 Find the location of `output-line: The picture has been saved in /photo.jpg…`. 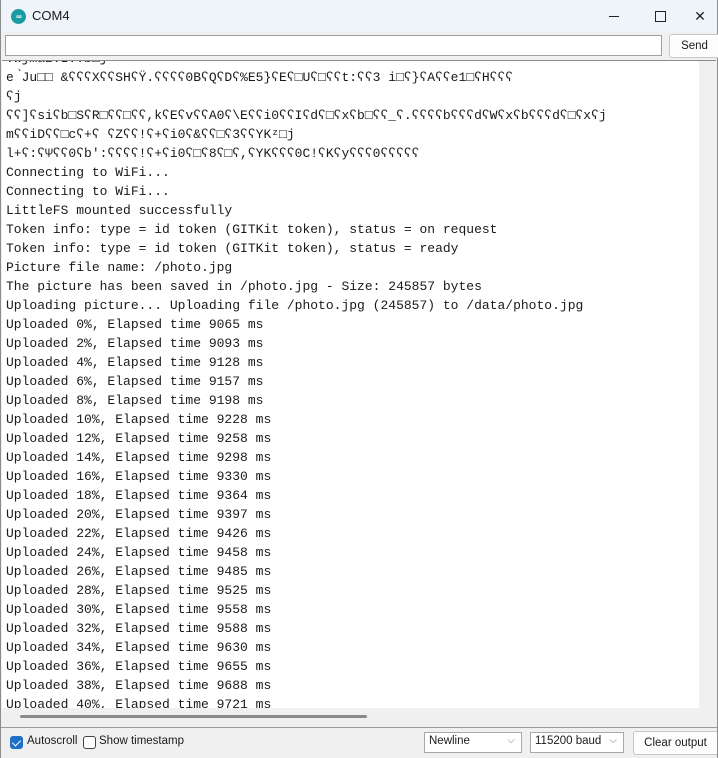

output-line: The picture has been saved in /photo.jpg… is located at coordinates (244, 286).